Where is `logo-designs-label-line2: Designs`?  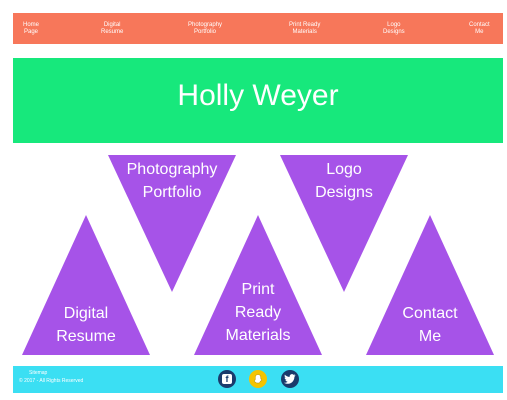 logo-designs-label-line2: Designs is located at coordinates (344, 192).